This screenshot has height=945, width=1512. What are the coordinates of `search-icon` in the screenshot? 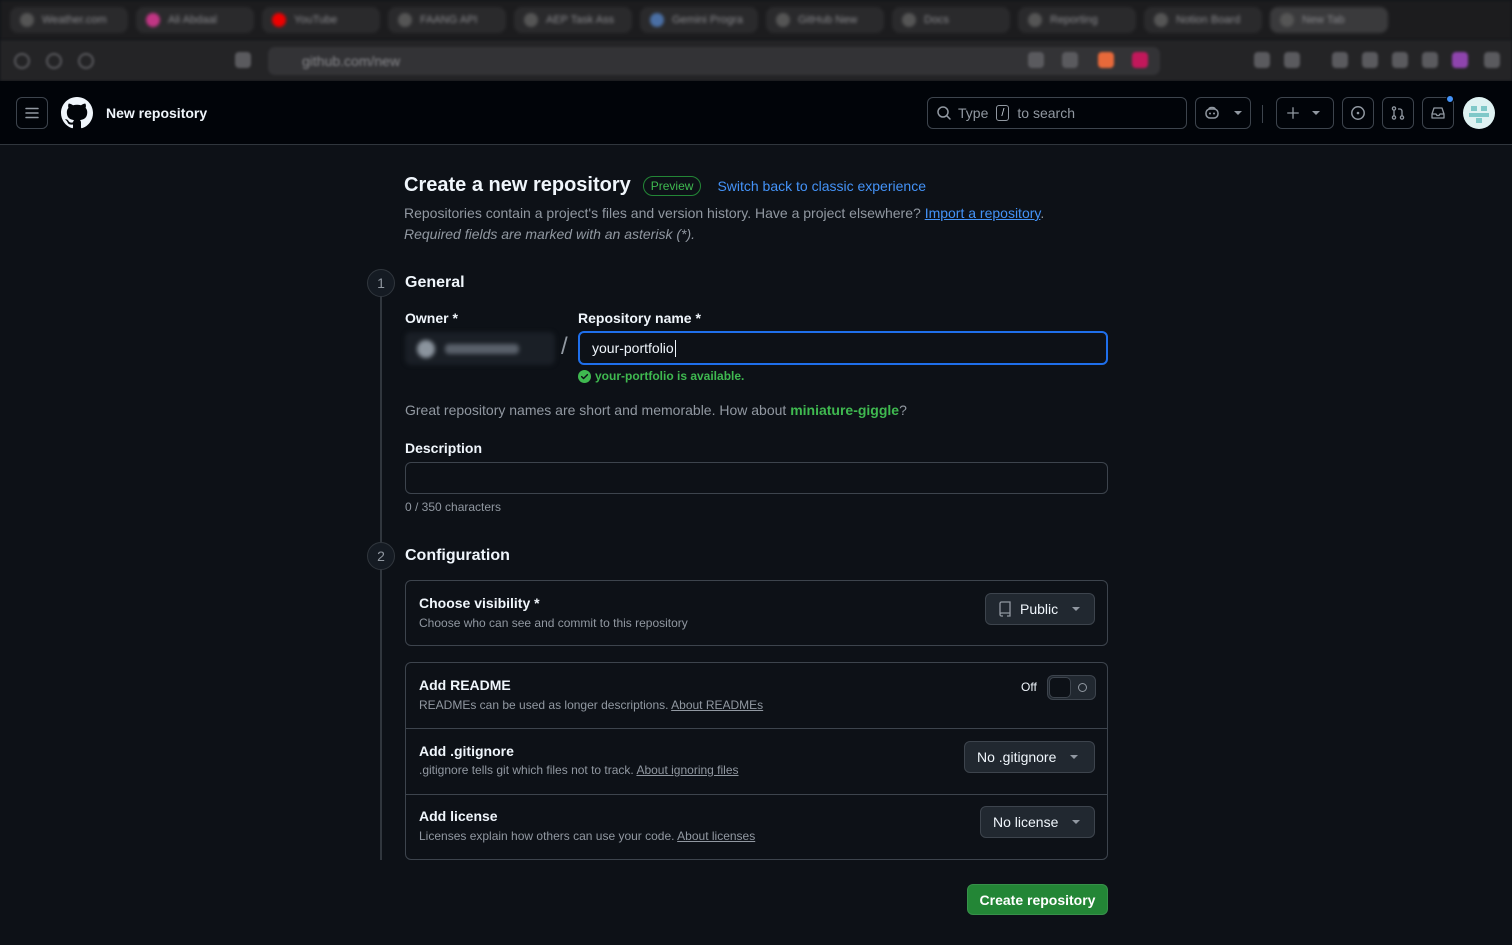 It's located at (944, 113).